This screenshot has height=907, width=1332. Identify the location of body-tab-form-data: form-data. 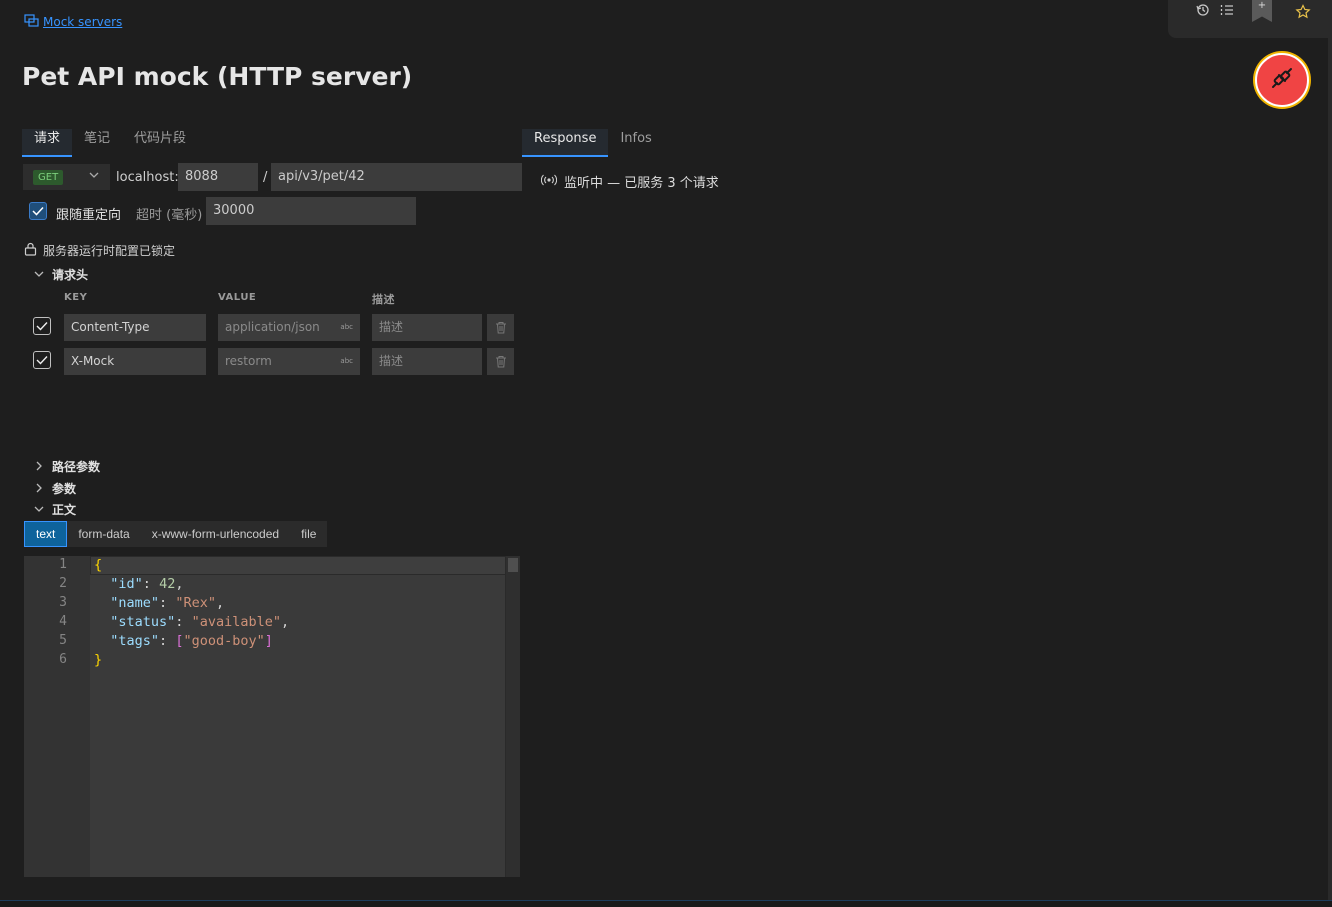
(103, 534).